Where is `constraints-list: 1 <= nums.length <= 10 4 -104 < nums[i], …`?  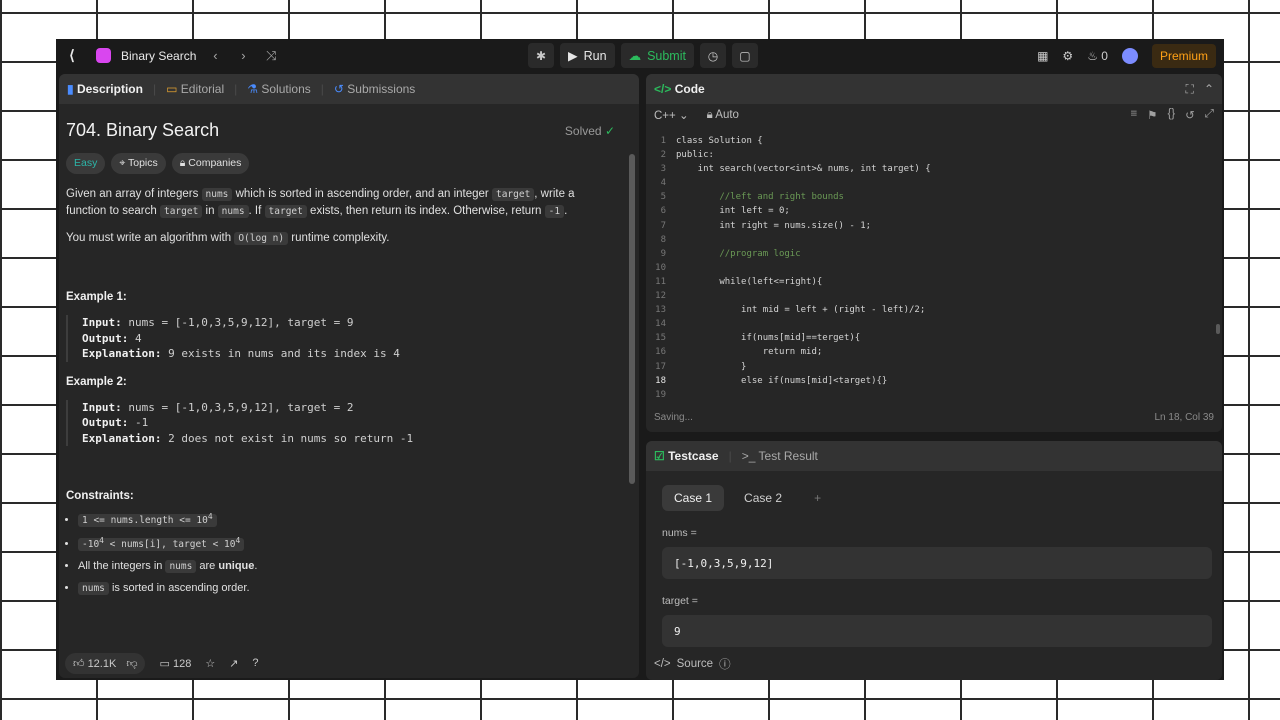 constraints-list: 1 <= nums.length <= 10 4 -104 < nums[i], … is located at coordinates (342, 554).